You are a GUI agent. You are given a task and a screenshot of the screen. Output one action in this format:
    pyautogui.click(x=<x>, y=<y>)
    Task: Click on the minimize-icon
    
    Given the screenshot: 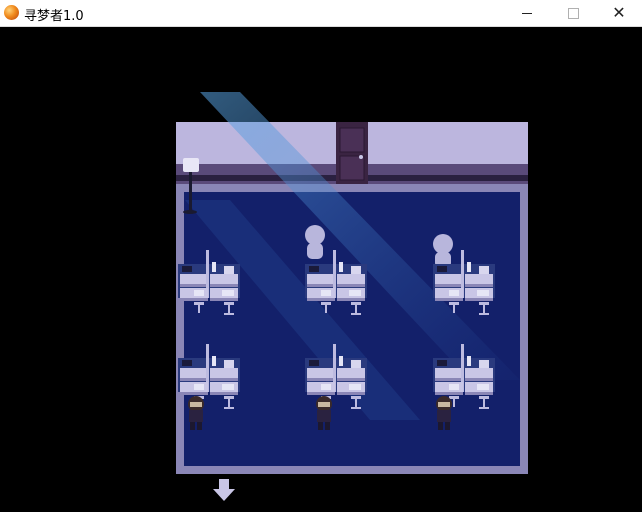 What is the action you would take?
    pyautogui.click(x=527, y=13)
    